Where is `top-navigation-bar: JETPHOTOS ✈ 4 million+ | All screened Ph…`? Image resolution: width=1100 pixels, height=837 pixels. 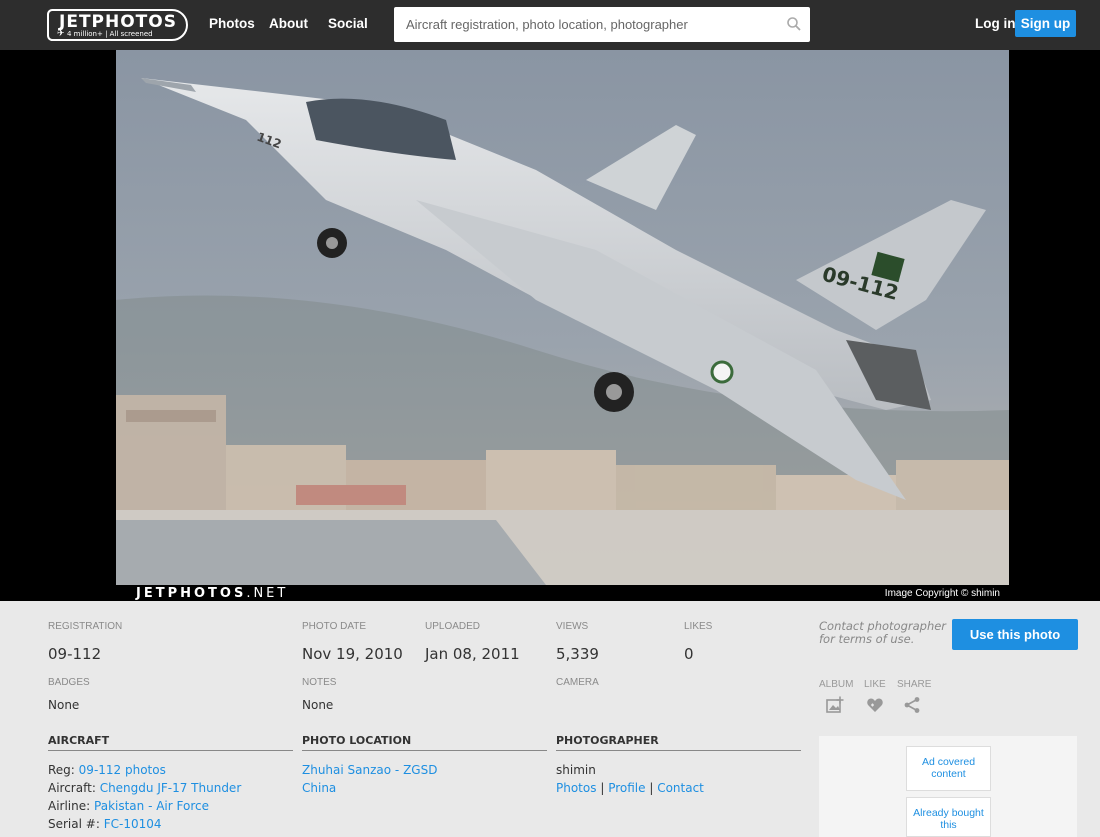 top-navigation-bar: JETPHOTOS ✈ 4 million+ | All screened Ph… is located at coordinates (550, 25).